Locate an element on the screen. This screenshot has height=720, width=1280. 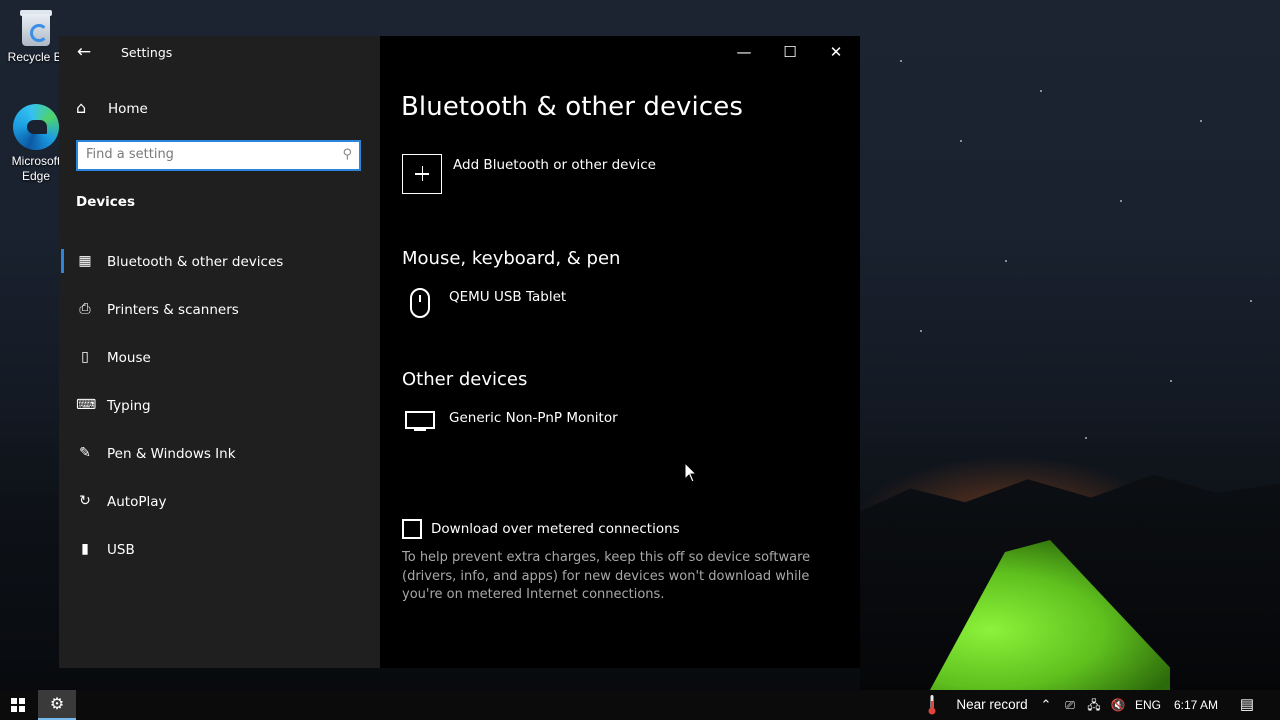
sidebar-item-label: Typing is located at coordinates (129, 406).